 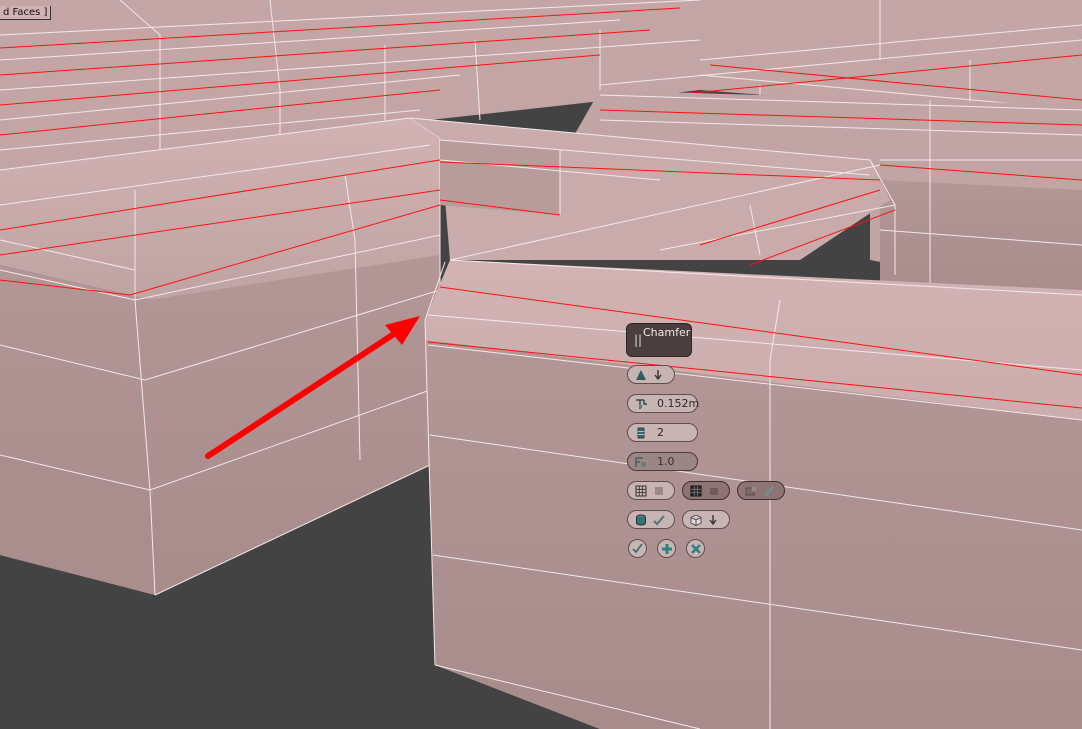 What do you see at coordinates (761, 490) in the screenshot?
I see `smooth-chamfer-toggle` at bounding box center [761, 490].